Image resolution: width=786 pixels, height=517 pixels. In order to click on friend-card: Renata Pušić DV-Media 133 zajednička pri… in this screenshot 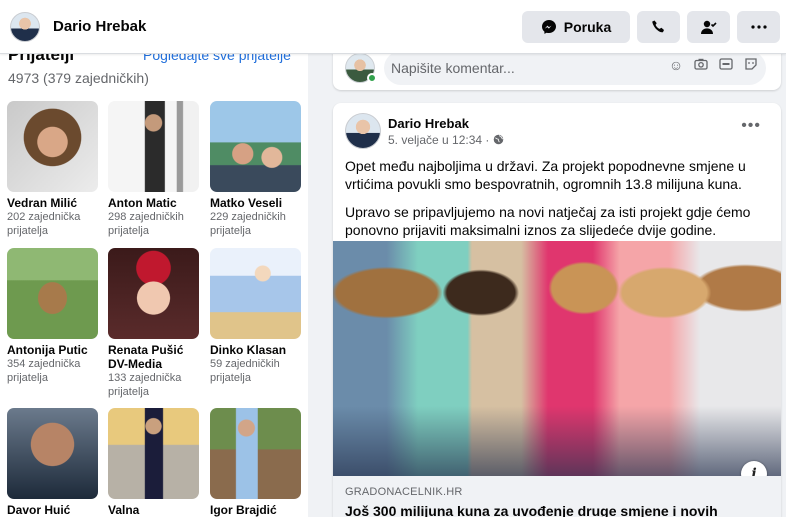, I will do `click(154, 323)`.